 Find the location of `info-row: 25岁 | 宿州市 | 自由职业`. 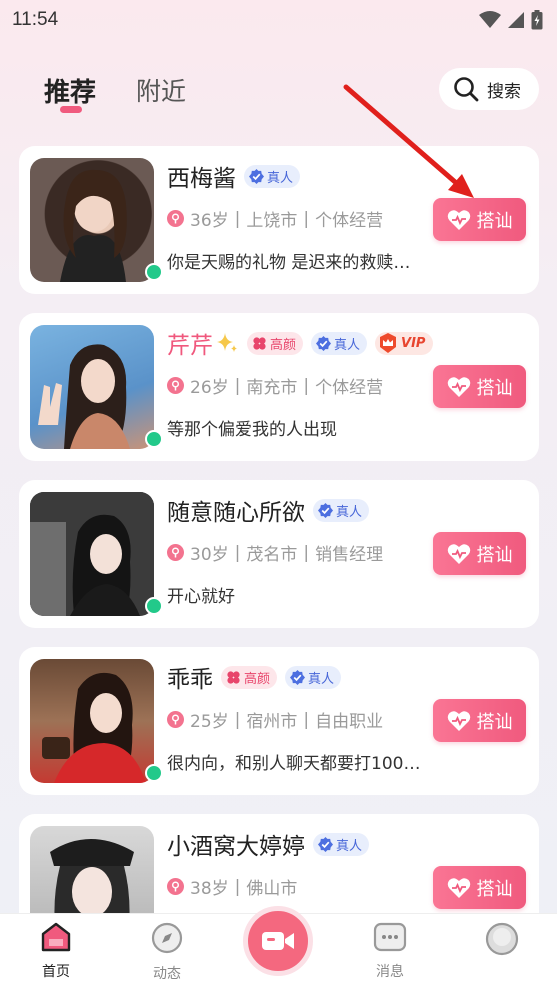

info-row: 25岁 | 宿州市 | 自由职业 is located at coordinates (275, 719).